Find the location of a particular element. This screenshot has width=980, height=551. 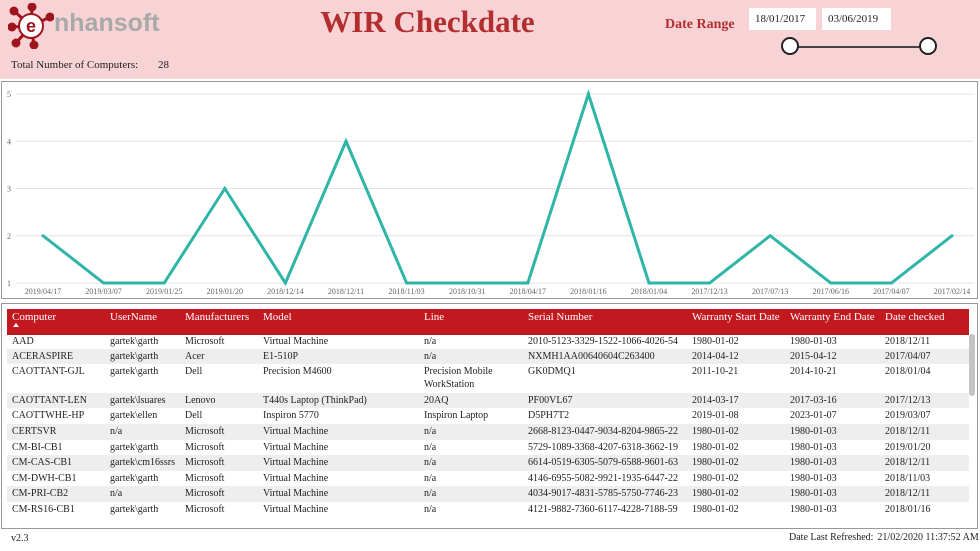

table-cell: 2015-04-12 is located at coordinates (813, 356).